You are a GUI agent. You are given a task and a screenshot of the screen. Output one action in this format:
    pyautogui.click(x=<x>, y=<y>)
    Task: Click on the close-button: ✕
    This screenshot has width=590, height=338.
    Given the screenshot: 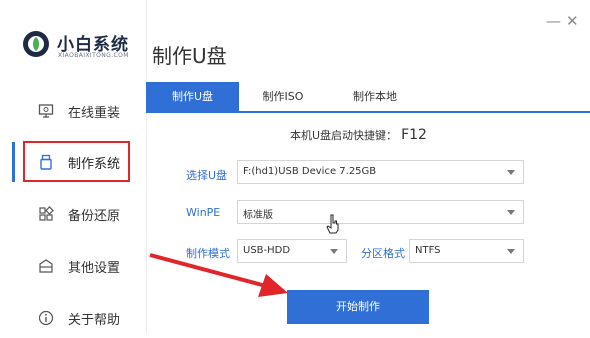 What is the action you would take?
    pyautogui.click(x=572, y=21)
    